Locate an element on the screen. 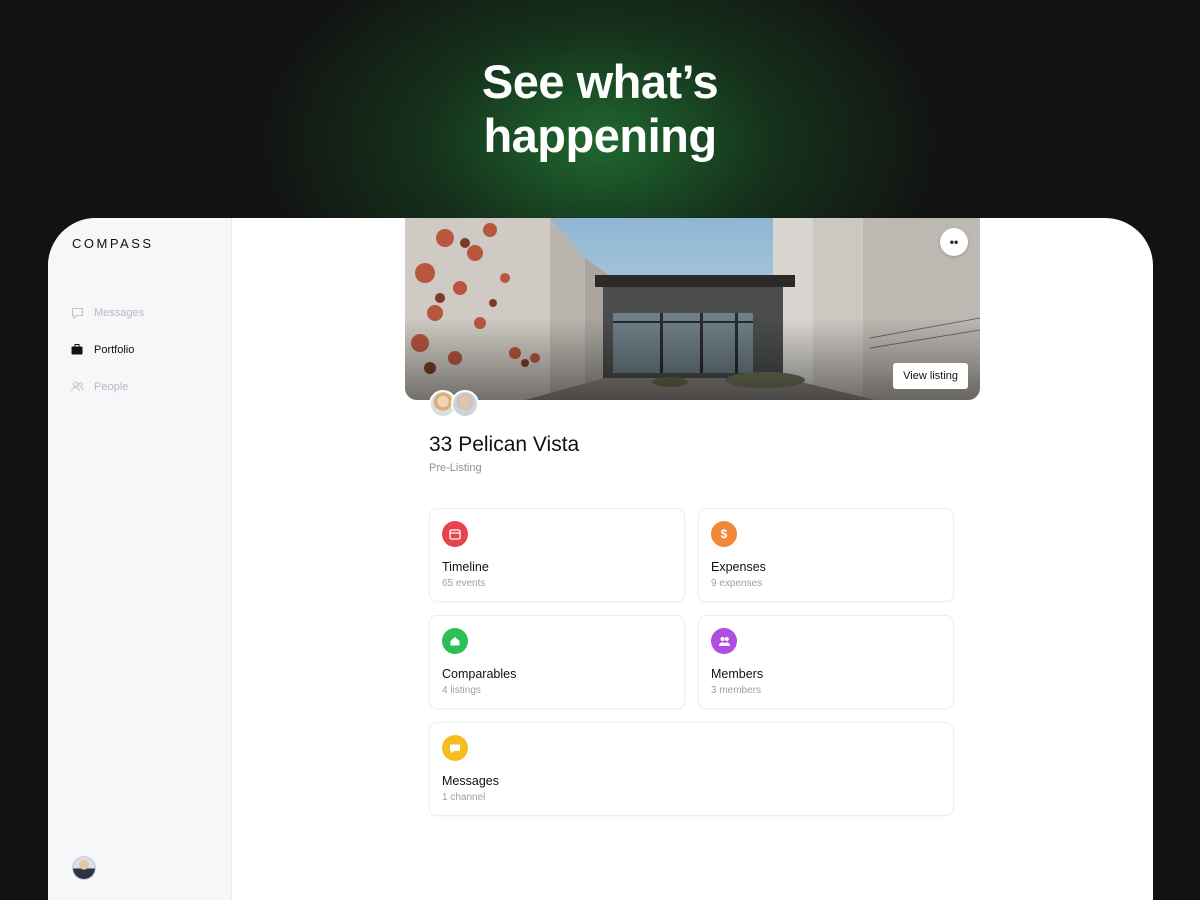 This screenshot has height=900, width=1200. property-hero-image: •• View listing is located at coordinates (692, 309).